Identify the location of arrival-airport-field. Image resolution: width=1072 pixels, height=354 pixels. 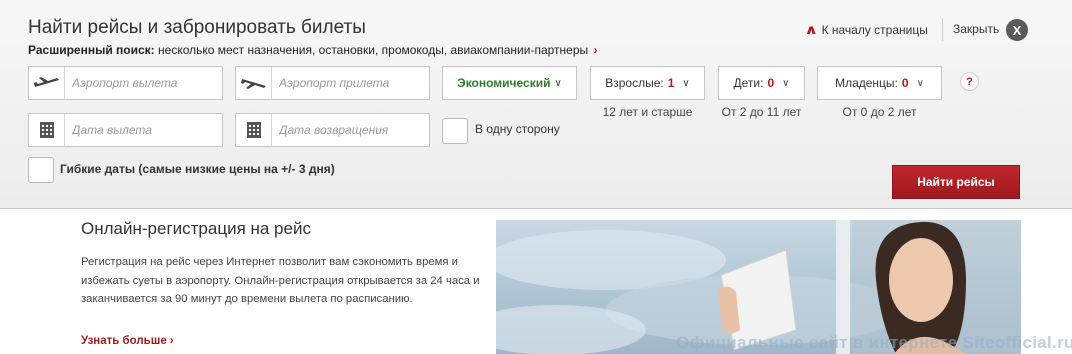
(332, 83).